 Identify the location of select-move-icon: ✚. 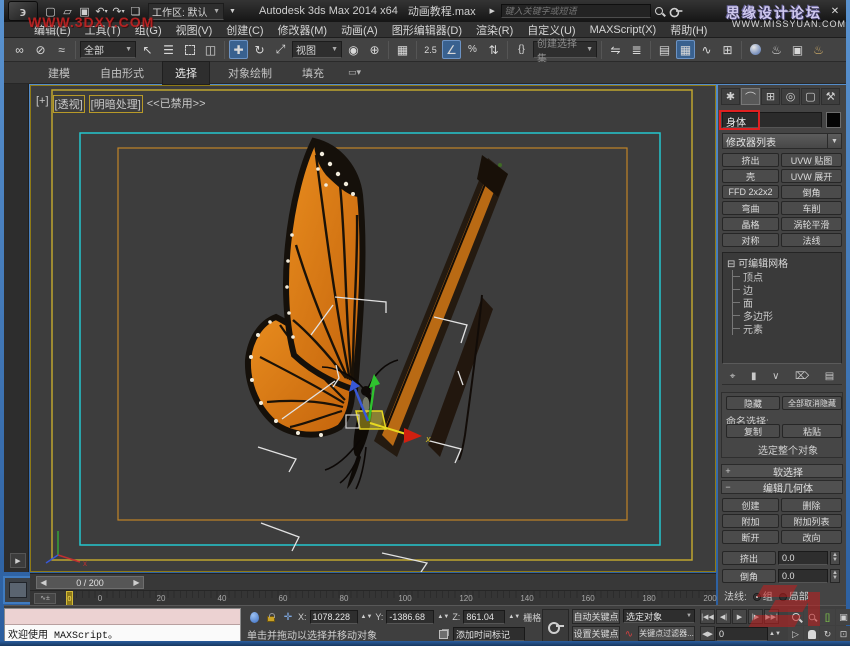
(238, 49).